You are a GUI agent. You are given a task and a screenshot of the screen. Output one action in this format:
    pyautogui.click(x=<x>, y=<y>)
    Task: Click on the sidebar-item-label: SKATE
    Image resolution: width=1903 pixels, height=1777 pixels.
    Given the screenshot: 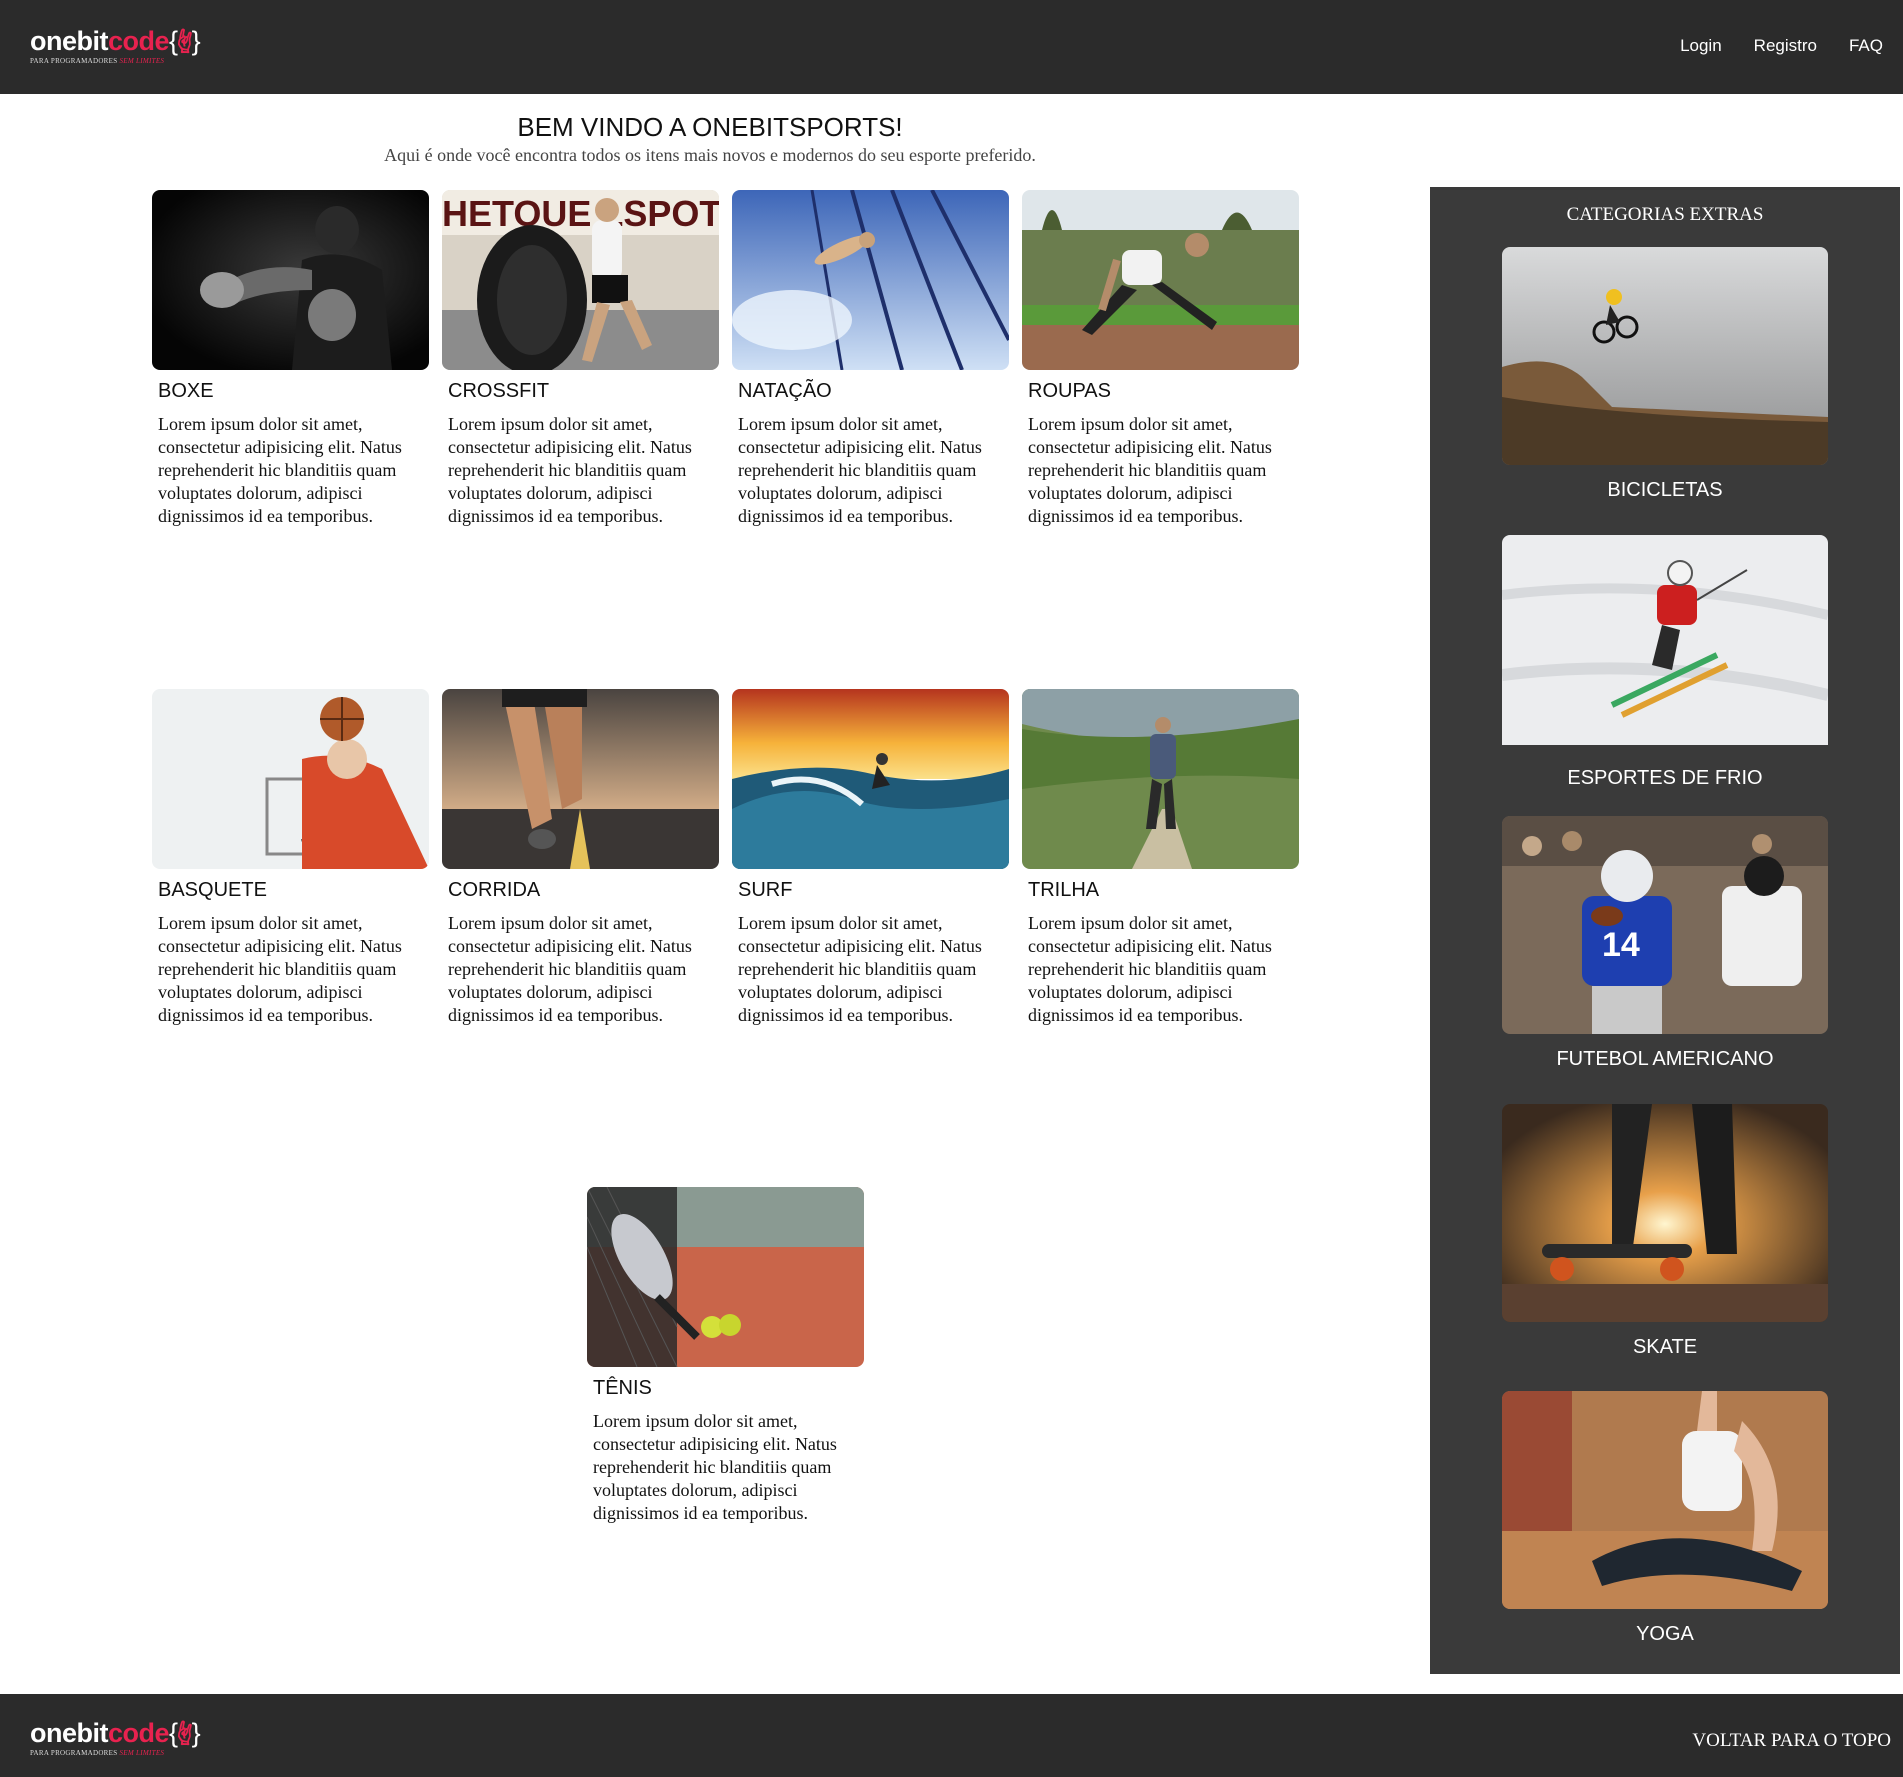 What is the action you would take?
    pyautogui.click(x=1665, y=1347)
    